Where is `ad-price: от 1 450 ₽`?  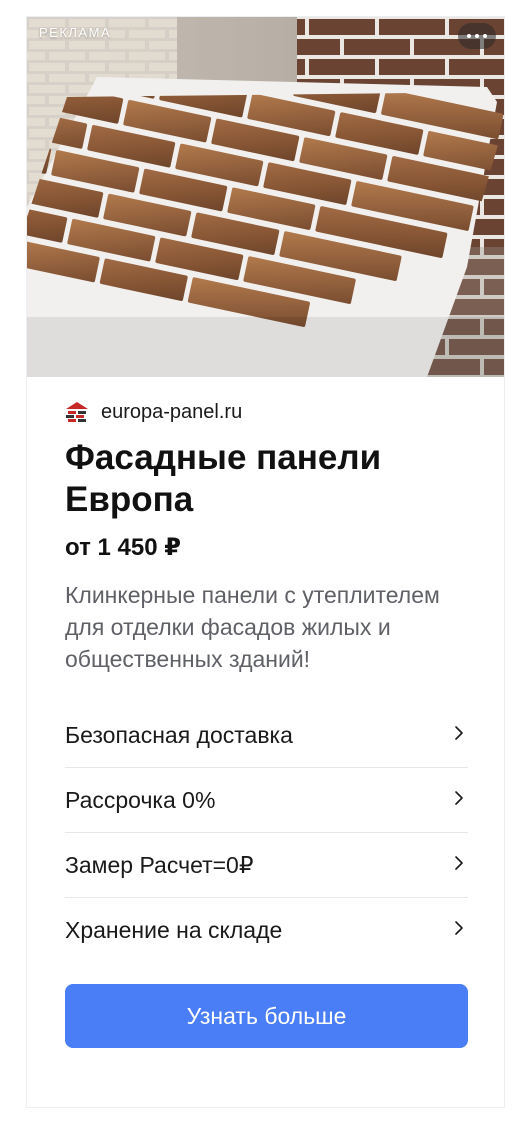 ad-price: от 1 450 ₽ is located at coordinates (123, 547).